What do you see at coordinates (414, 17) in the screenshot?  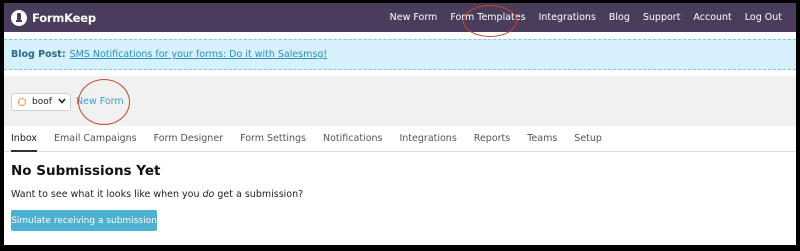 I see `nav-new-form: New Form` at bounding box center [414, 17].